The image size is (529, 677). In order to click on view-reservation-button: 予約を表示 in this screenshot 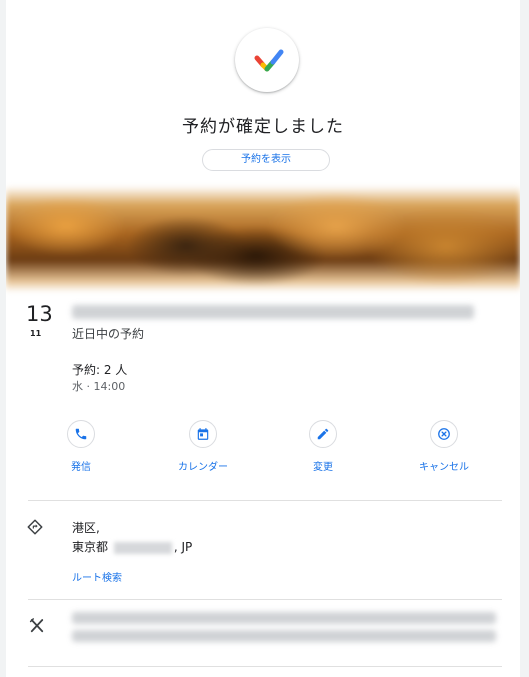, I will do `click(266, 160)`.